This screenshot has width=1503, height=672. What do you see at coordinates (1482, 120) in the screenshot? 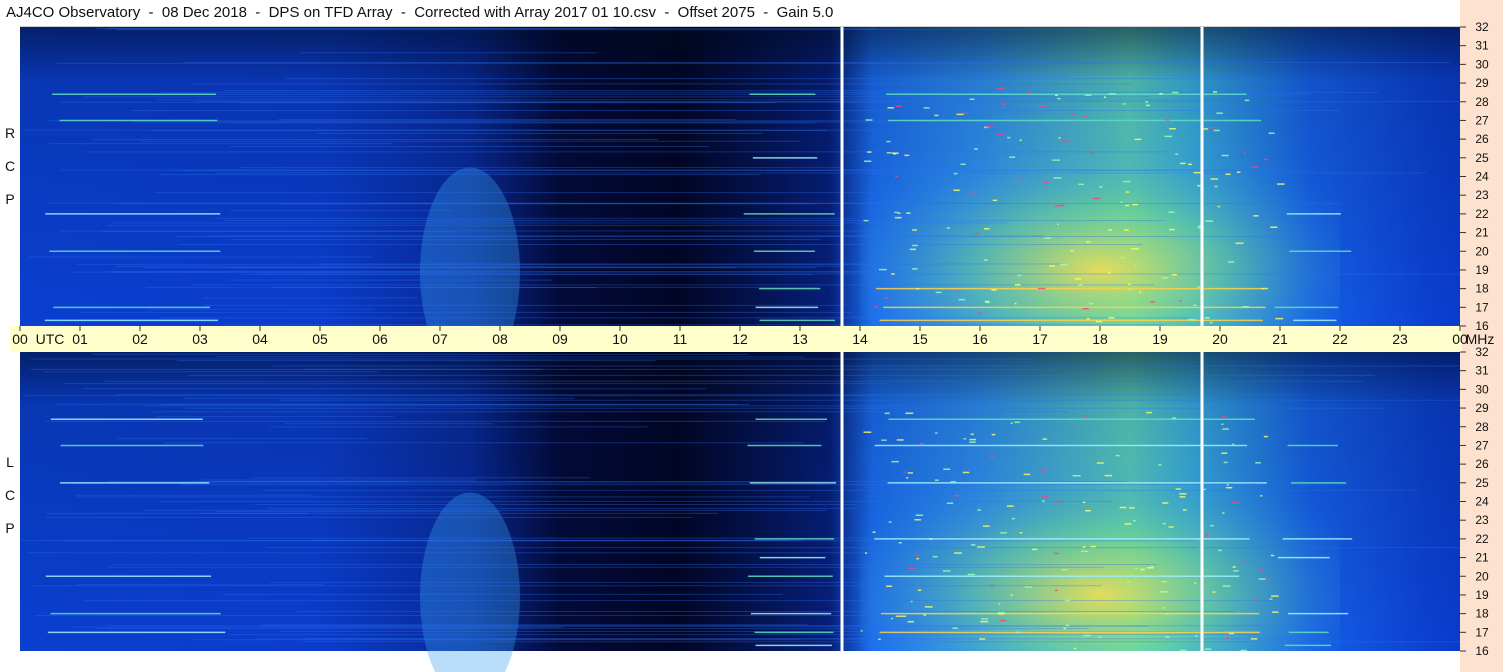
I see `frequency-tick-label: 27` at bounding box center [1482, 120].